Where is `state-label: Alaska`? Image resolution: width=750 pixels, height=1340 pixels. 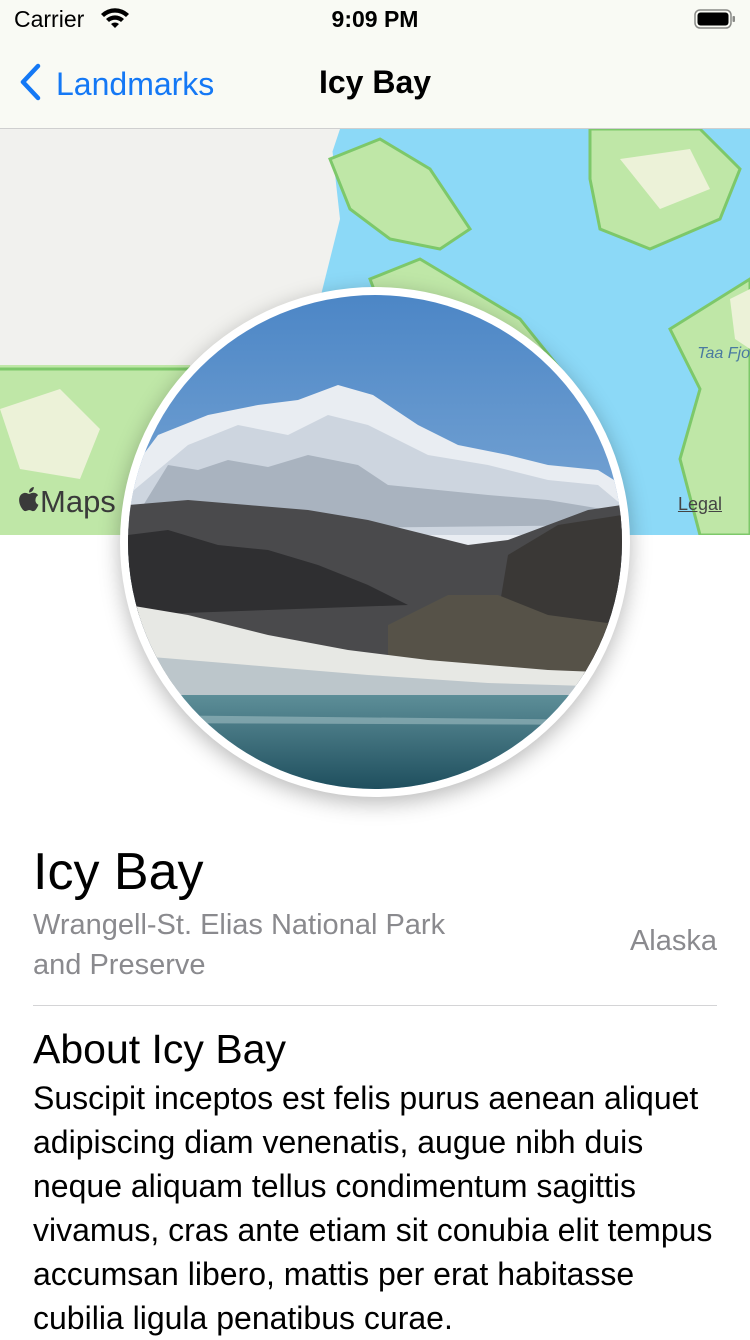
state-label: Alaska is located at coordinates (673, 941).